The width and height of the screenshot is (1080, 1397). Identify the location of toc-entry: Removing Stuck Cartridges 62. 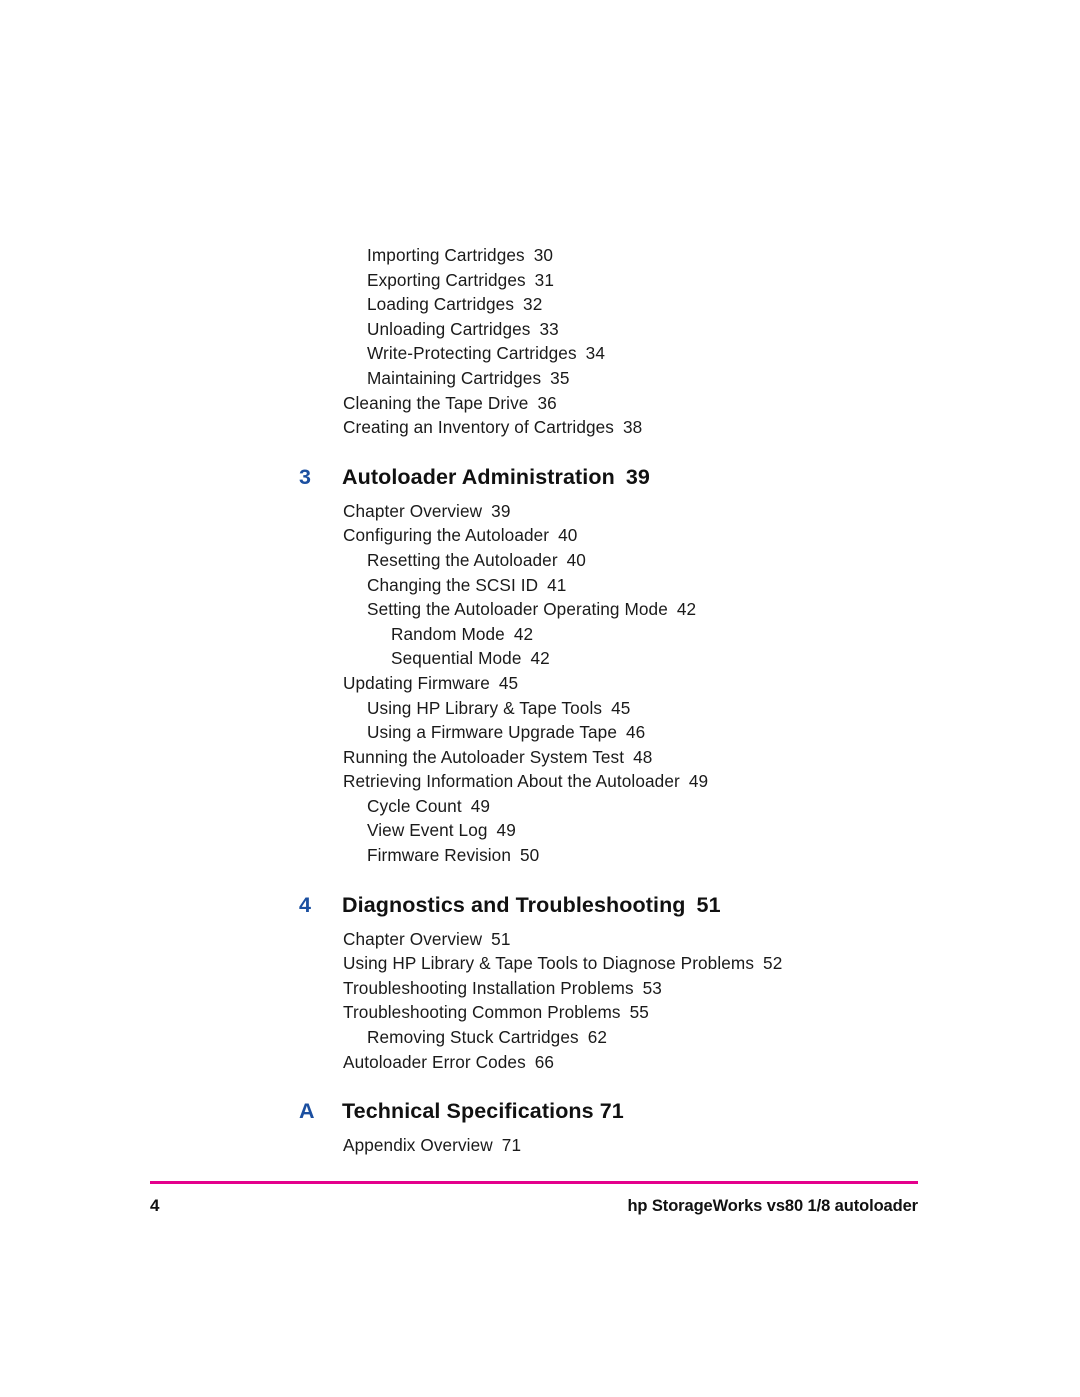
(540, 1037).